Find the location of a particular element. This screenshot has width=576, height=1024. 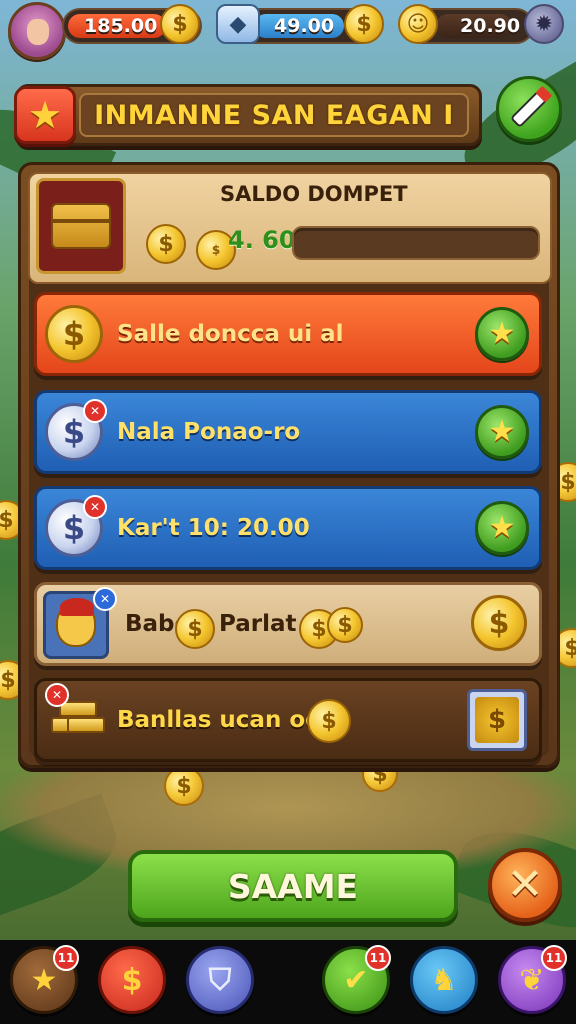

close-button: ✕ is located at coordinates (525, 885).